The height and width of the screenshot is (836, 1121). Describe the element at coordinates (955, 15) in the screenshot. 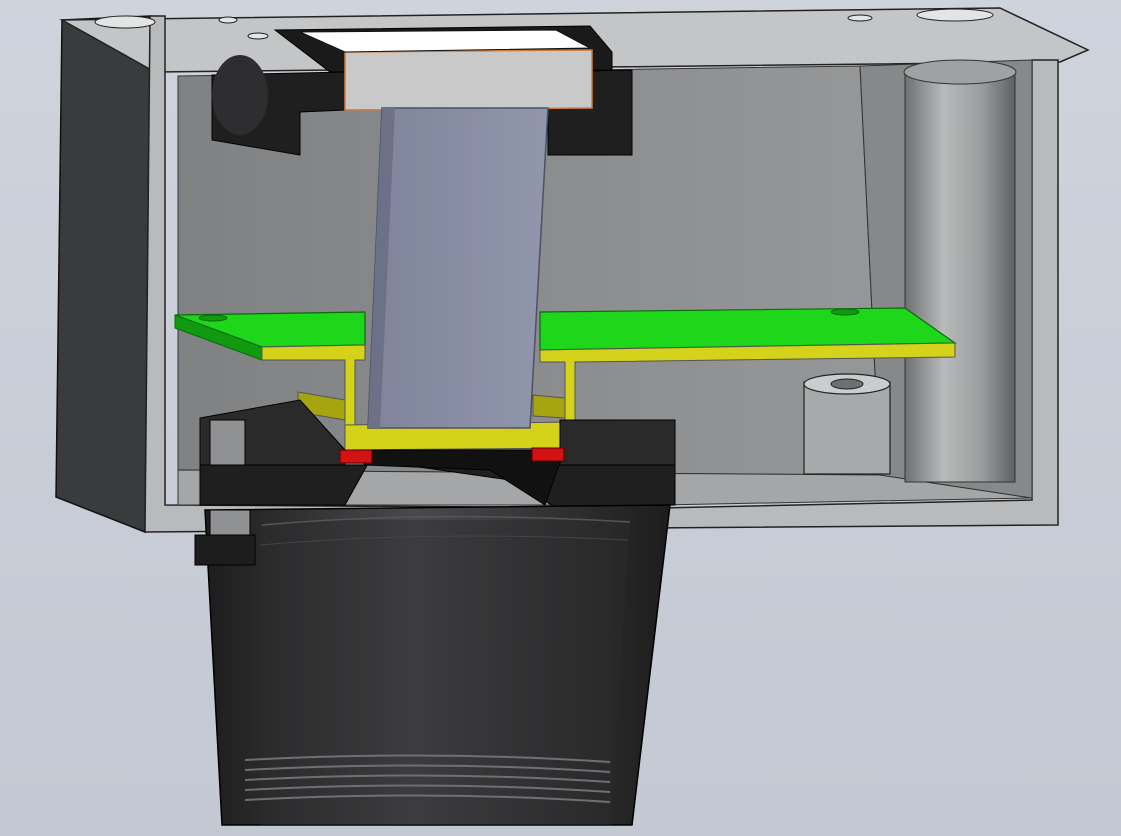

I see `mounting-hole-top-right` at that location.